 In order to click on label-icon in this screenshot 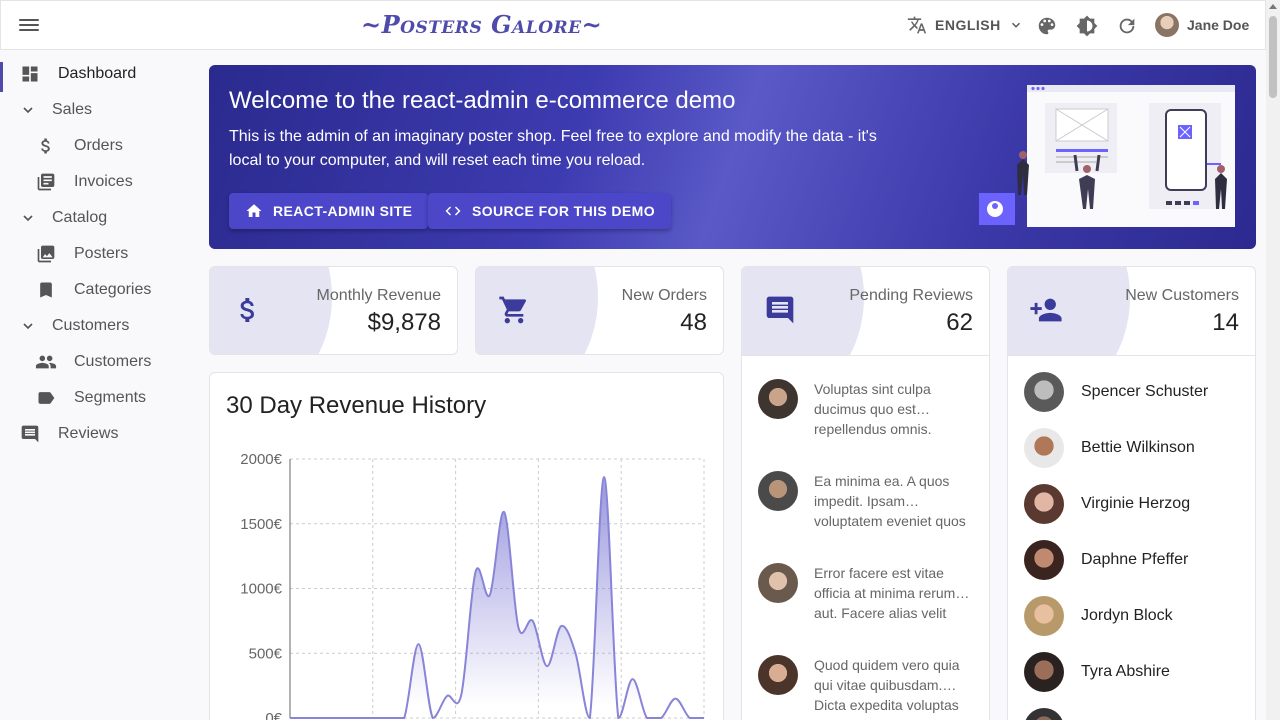, I will do `click(46, 398)`.